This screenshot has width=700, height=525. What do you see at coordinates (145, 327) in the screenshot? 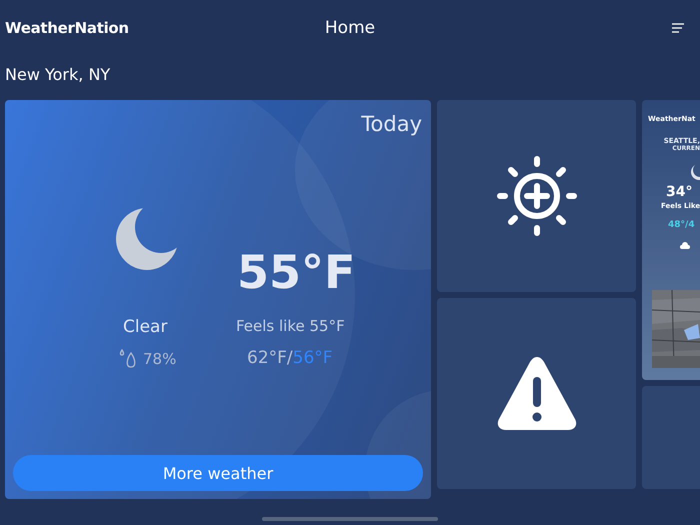
I see `condition-text: Clear` at bounding box center [145, 327].